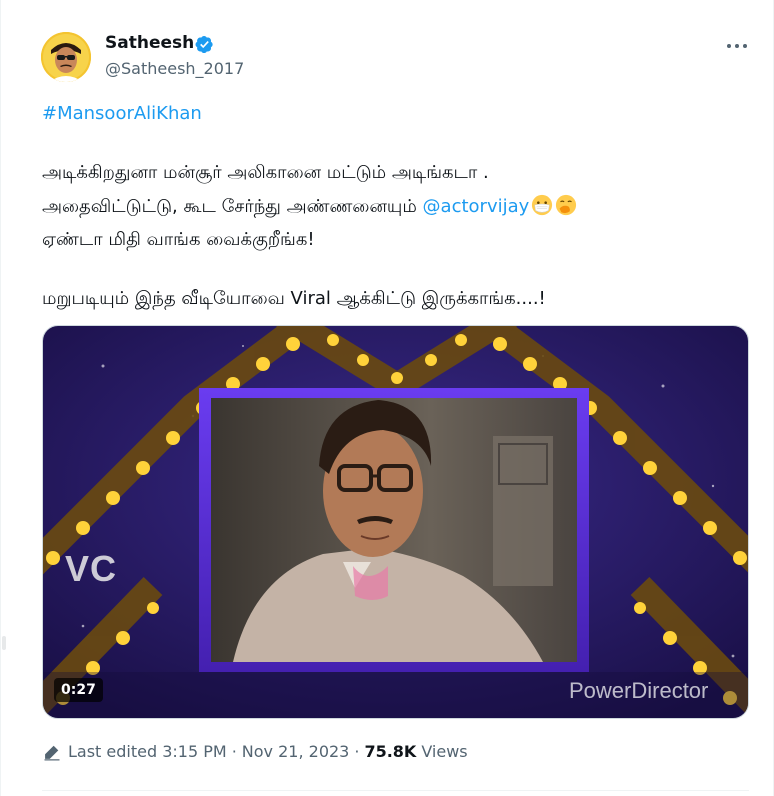  I want to click on tweet-time: 3:15 PM, so click(194, 751).